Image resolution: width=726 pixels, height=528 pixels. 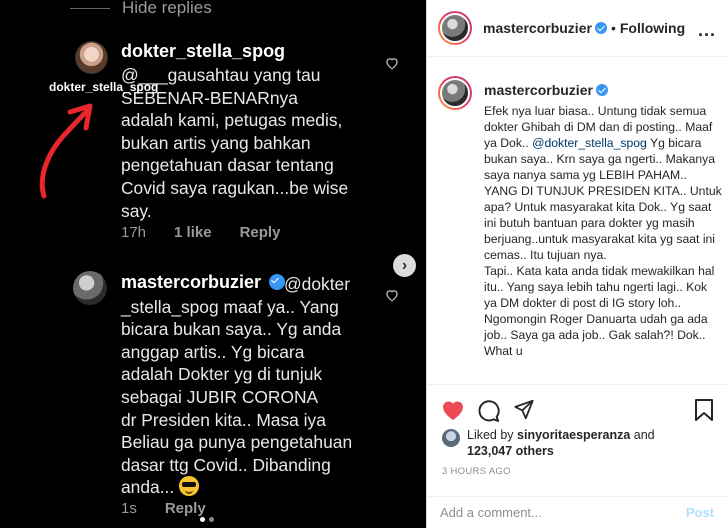 What do you see at coordinates (134, 232) in the screenshot?
I see `comment-time: 17h` at bounding box center [134, 232].